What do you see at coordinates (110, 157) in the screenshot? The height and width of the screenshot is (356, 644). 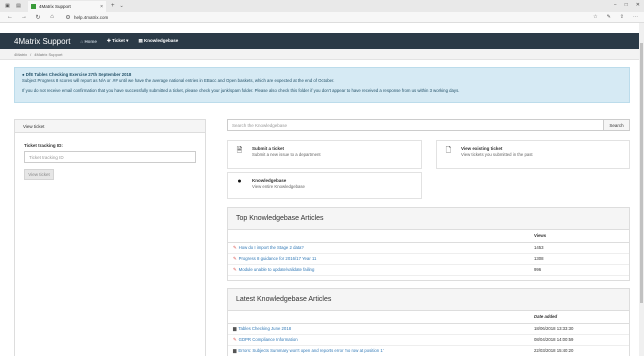 I see `tracking-id-input: Ticket tracking ID` at bounding box center [110, 157].